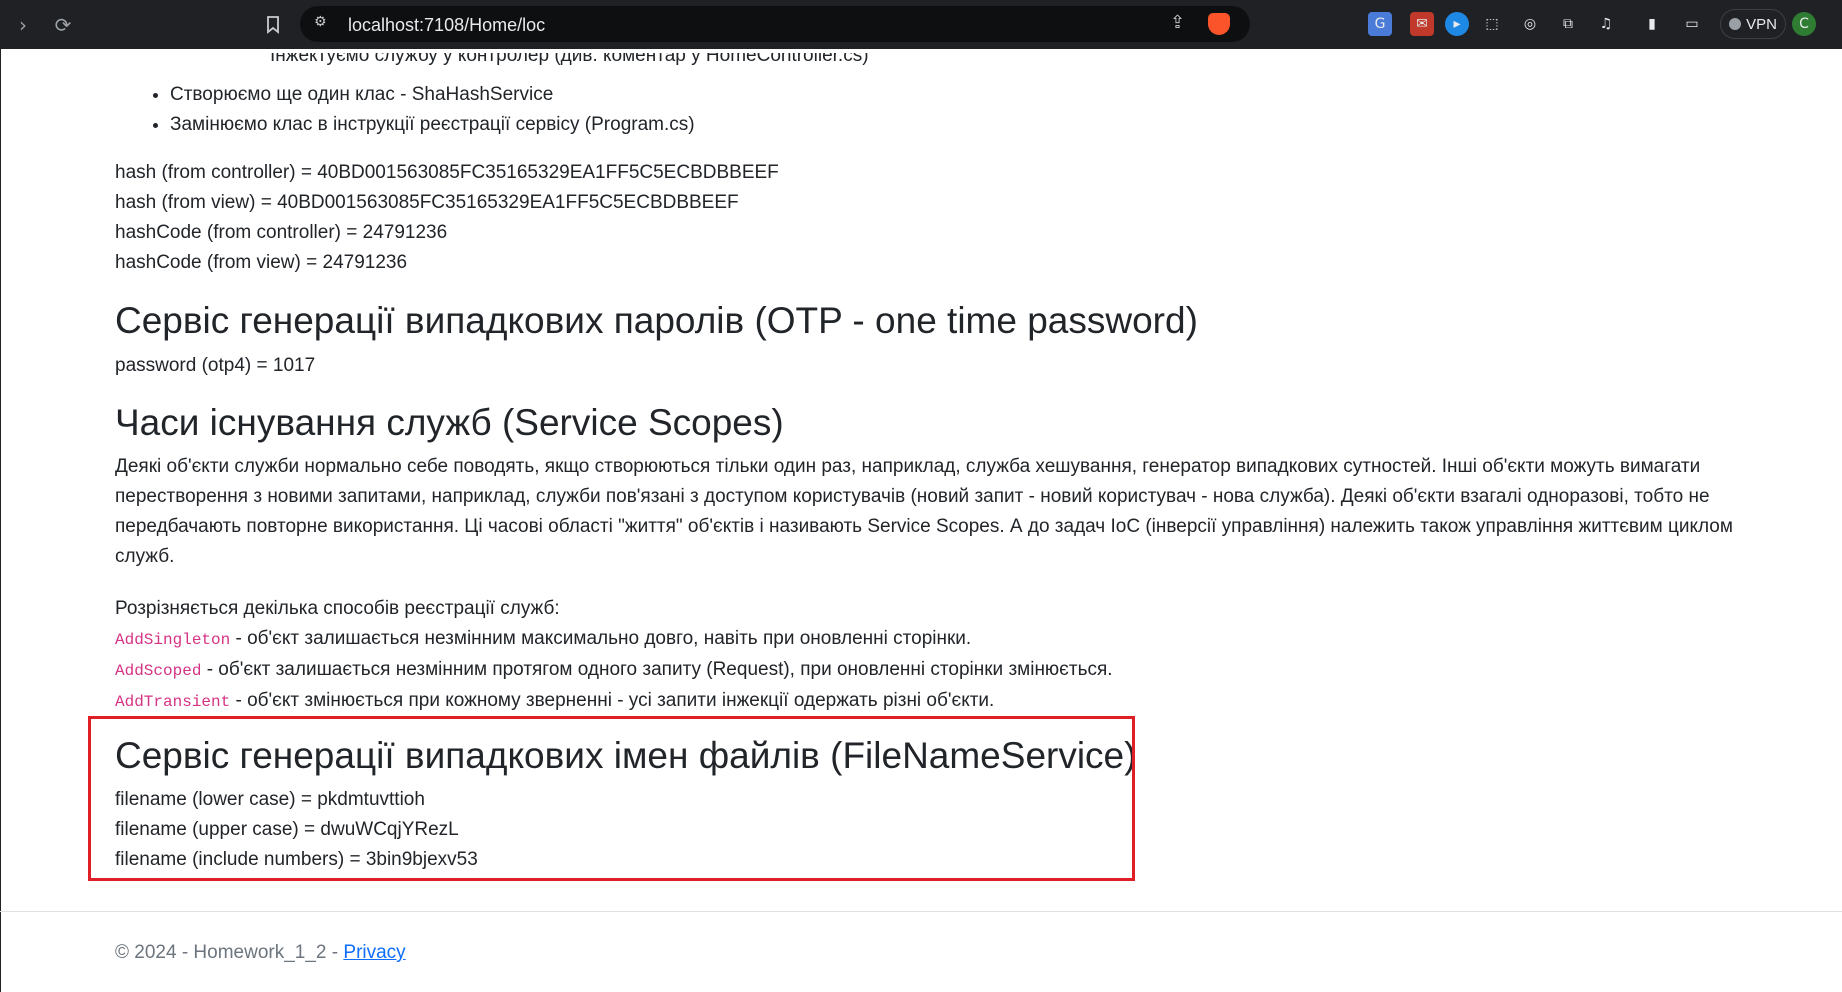  What do you see at coordinates (446, 25) in the screenshot?
I see `url-text: localhost:7108/Home/loc` at bounding box center [446, 25].